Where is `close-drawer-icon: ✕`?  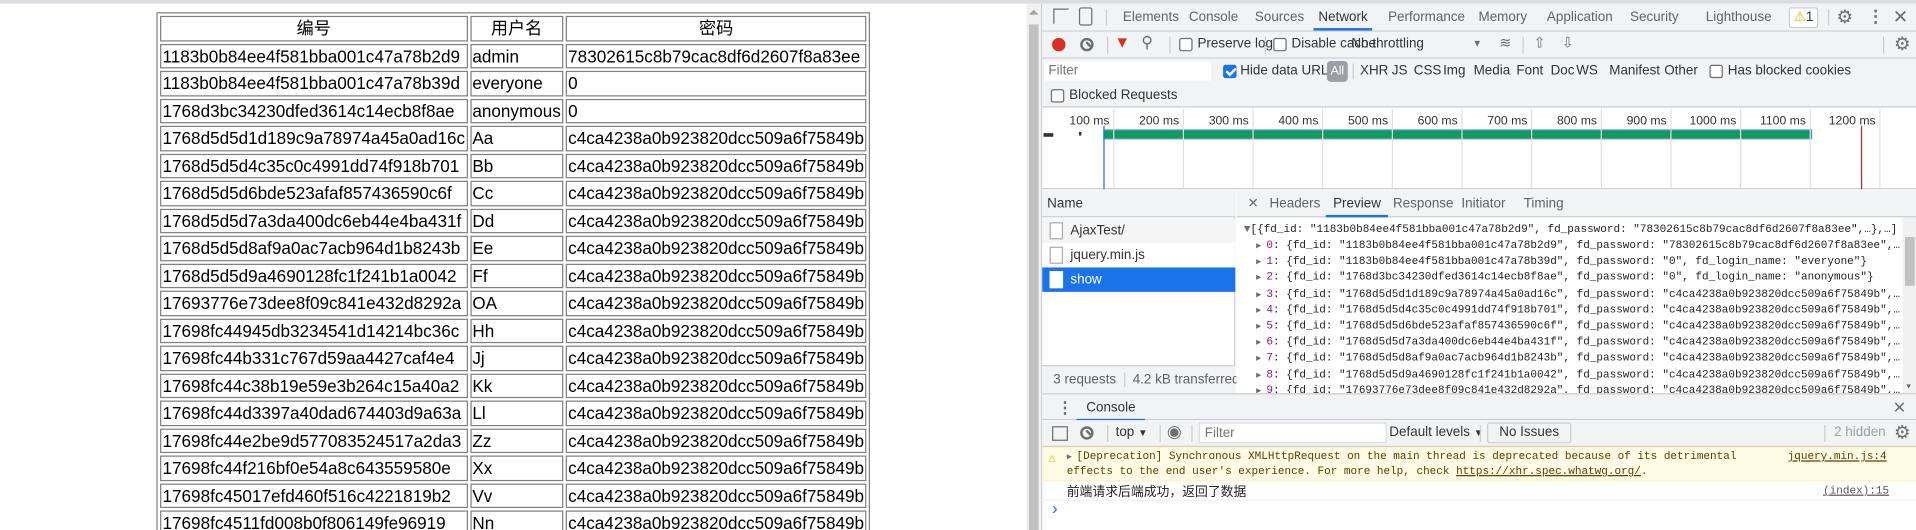
close-drawer-icon: ✕ is located at coordinates (1899, 408).